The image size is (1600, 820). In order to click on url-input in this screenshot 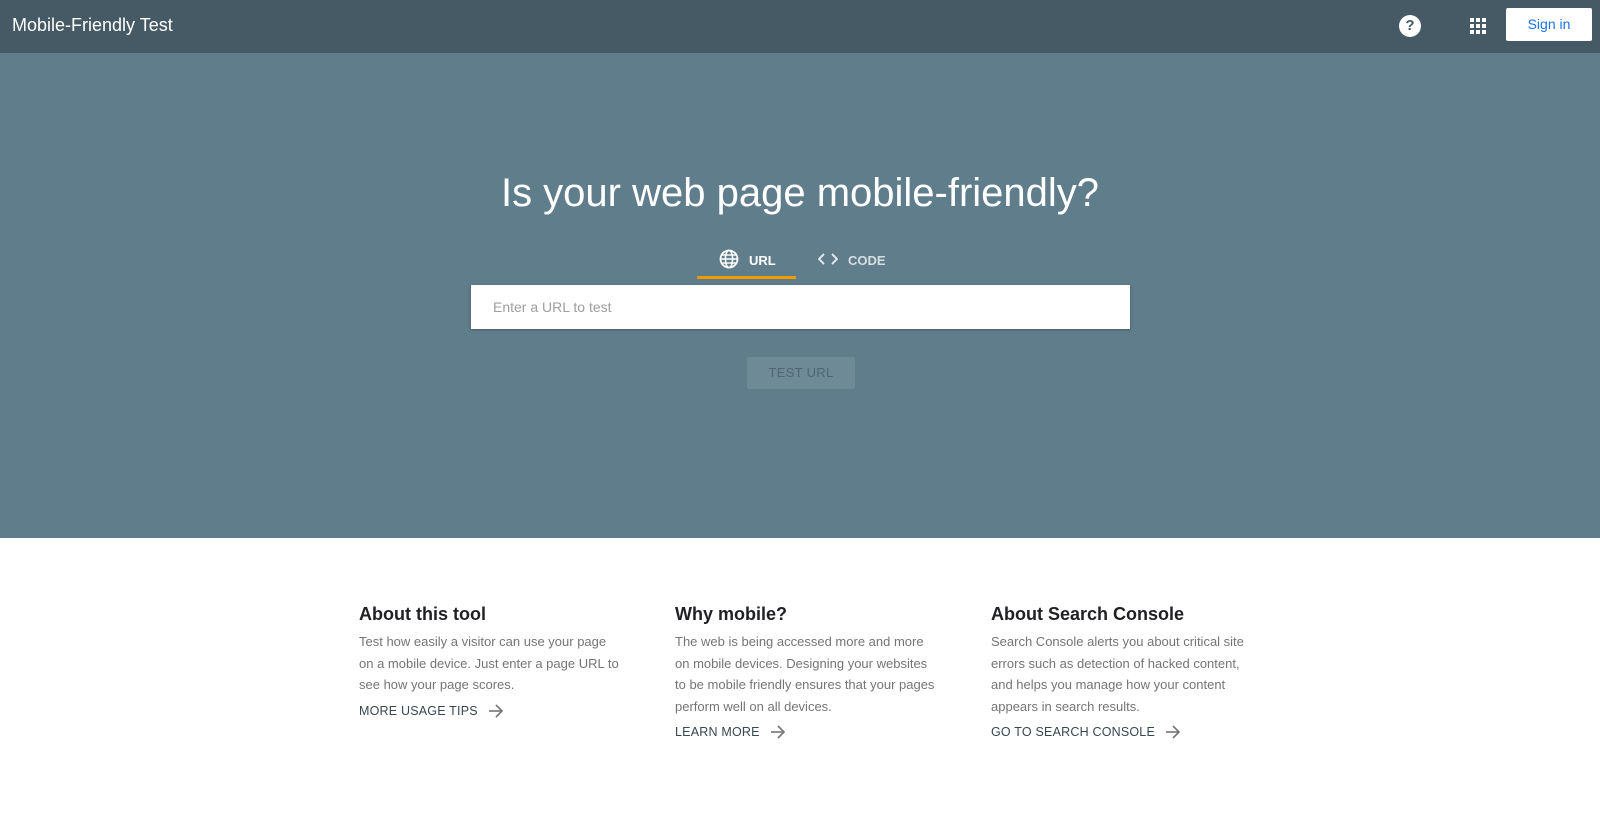, I will do `click(800, 307)`.